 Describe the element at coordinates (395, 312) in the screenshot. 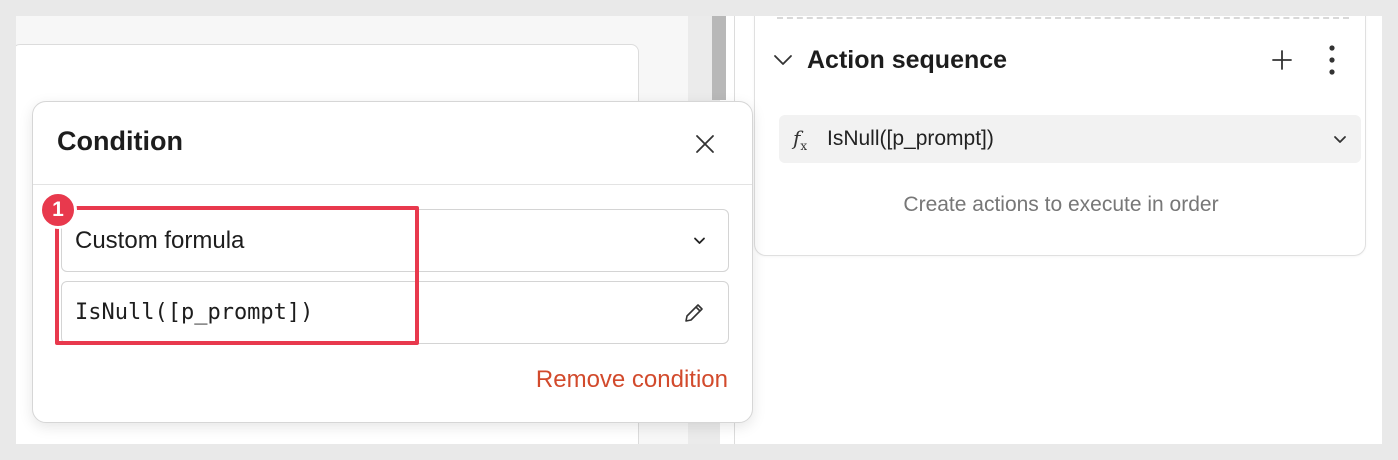

I see `formula-field: IsNull([p_prompt])` at that location.